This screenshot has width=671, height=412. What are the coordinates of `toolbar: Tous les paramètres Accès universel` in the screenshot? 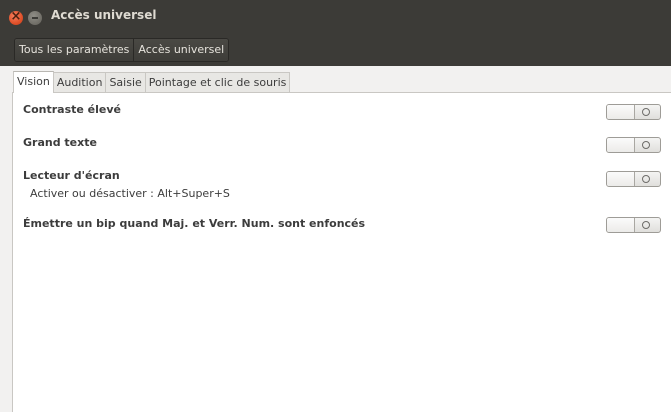 It's located at (335, 51).